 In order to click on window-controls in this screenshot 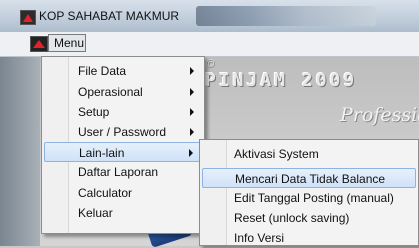, I will do `click(286, 16)`.